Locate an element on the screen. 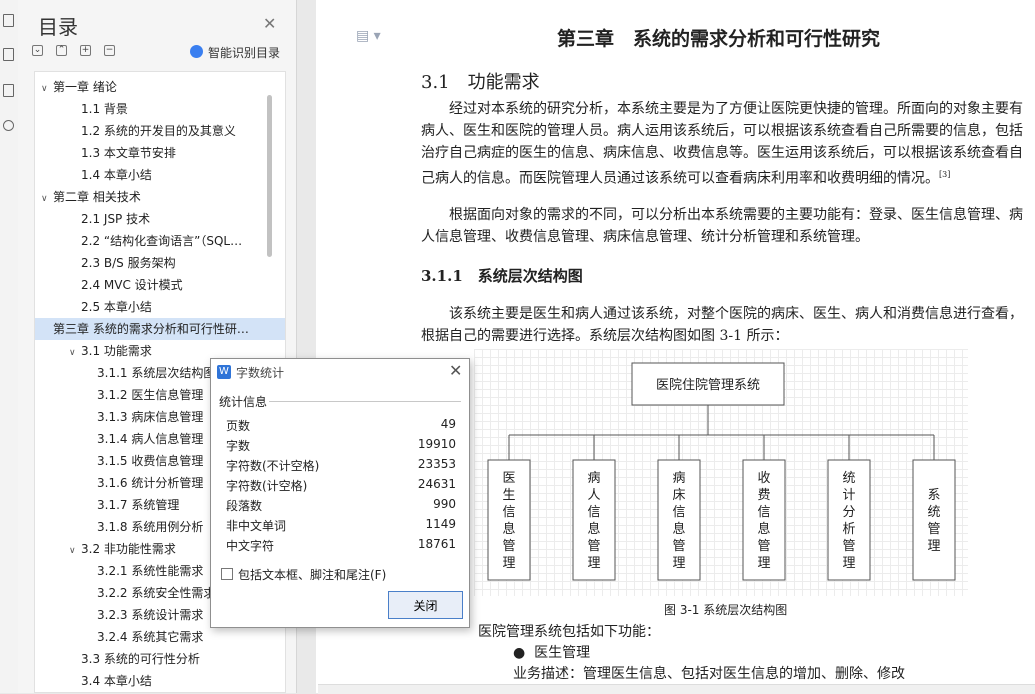 Image resolution: width=1035 pixels, height=694 pixels. diagram-child-box is located at coordinates (934, 520).